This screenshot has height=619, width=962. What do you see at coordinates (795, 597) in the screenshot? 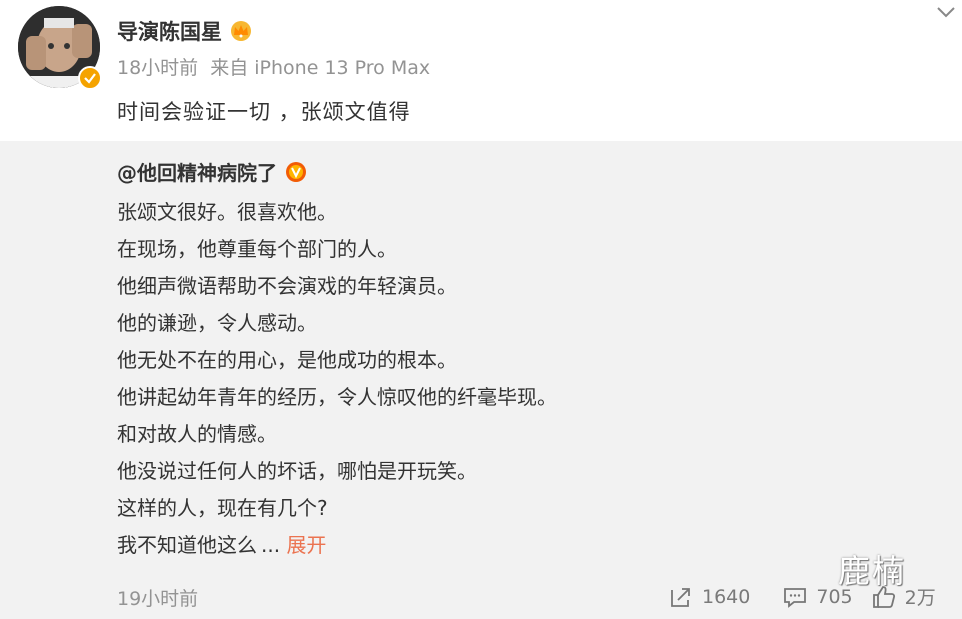
I see `comment-icon` at bounding box center [795, 597].